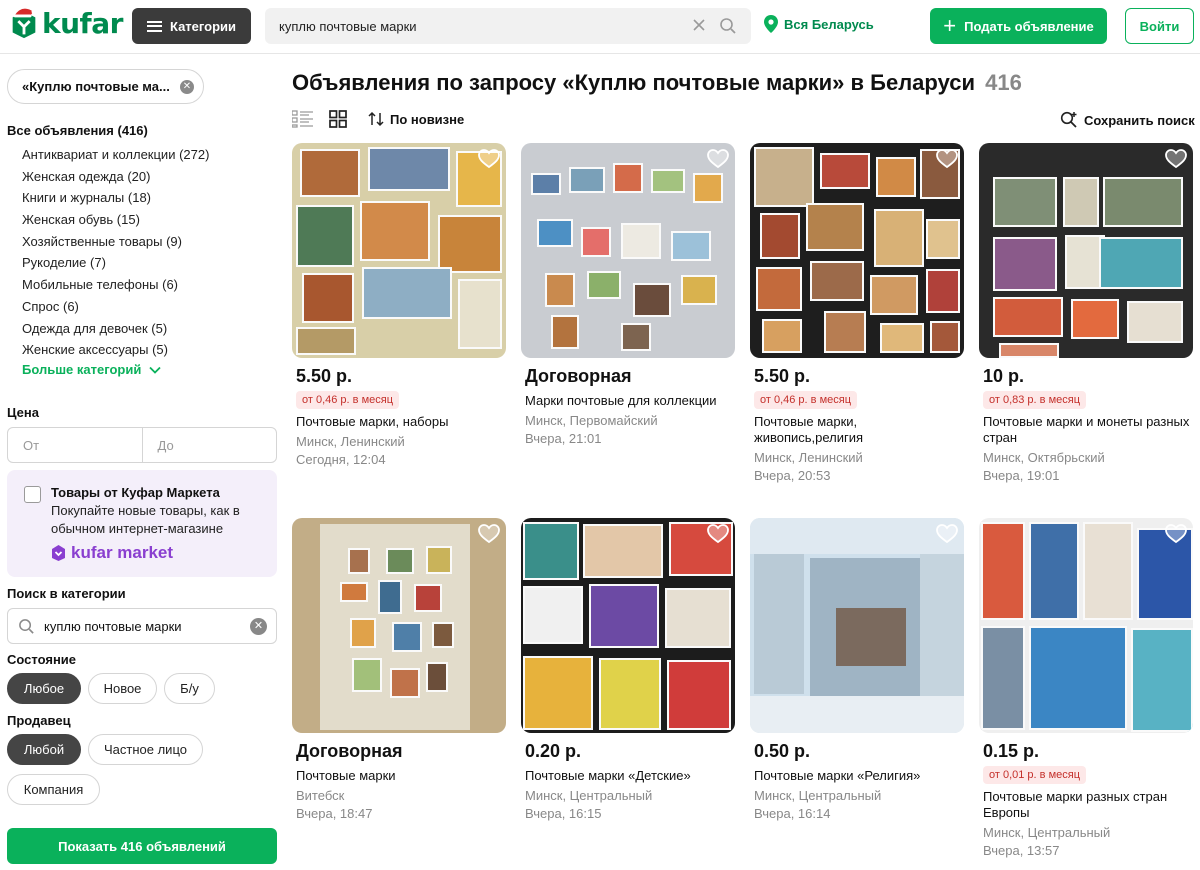 This screenshot has height=870, width=1200. What do you see at coordinates (115, 350) in the screenshot?
I see `category-item: Женские аксессуары (5)` at bounding box center [115, 350].